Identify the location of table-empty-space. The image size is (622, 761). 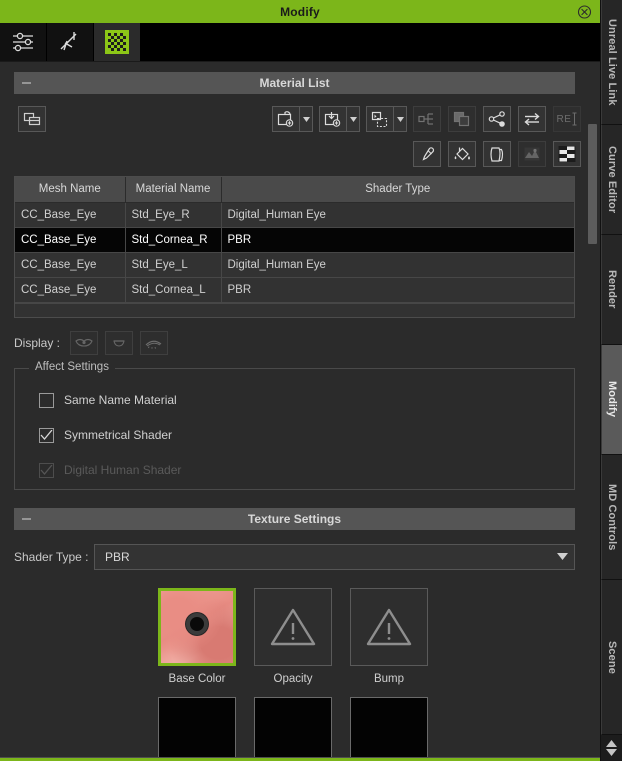
(294, 309).